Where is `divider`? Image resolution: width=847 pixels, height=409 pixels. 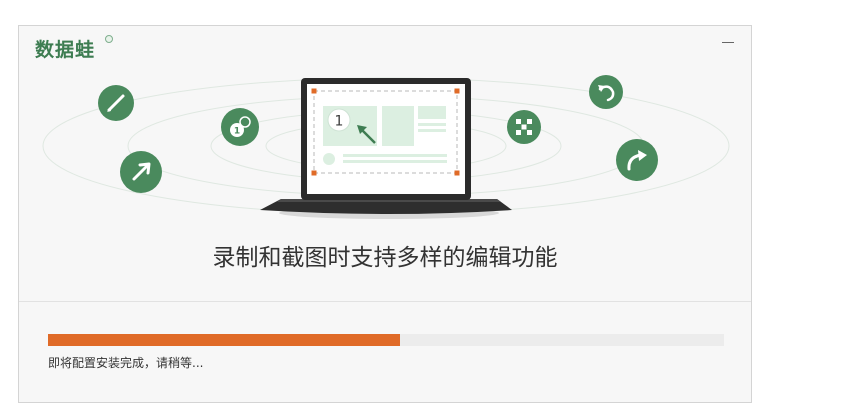 divider is located at coordinates (385, 301).